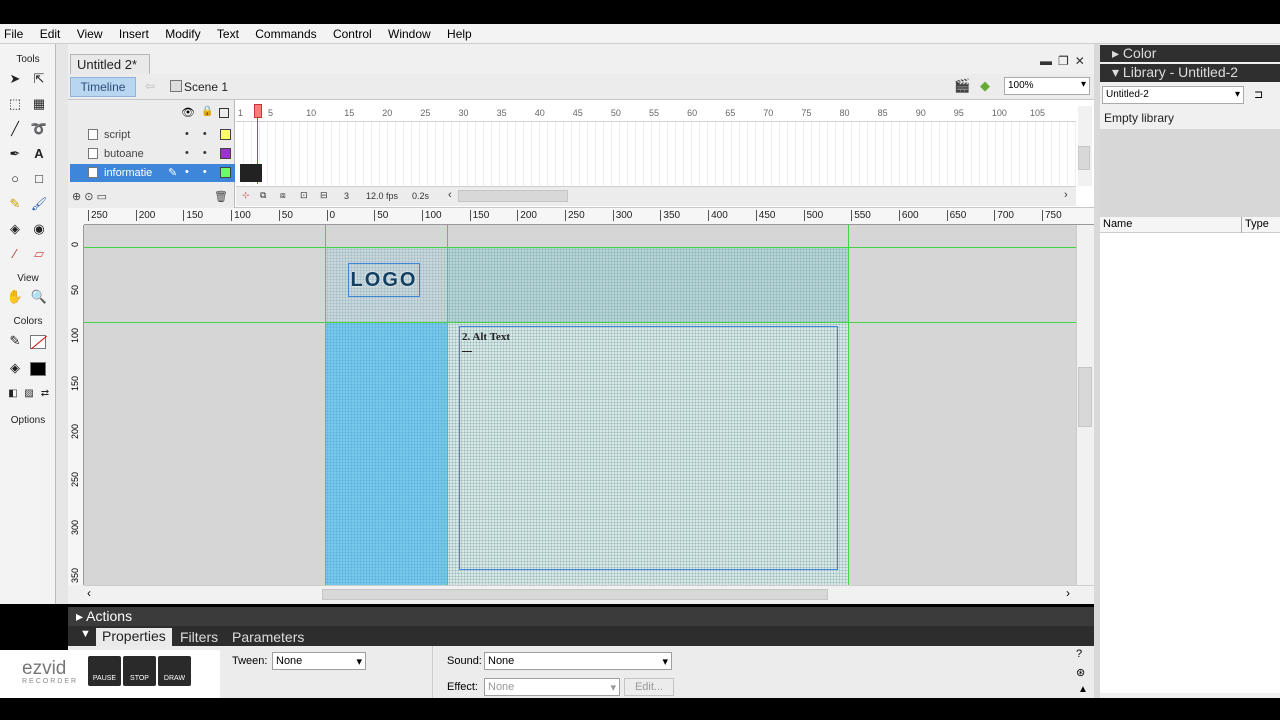  What do you see at coordinates (152, 135) in the screenshot?
I see `layer-row-script: script ••` at bounding box center [152, 135].